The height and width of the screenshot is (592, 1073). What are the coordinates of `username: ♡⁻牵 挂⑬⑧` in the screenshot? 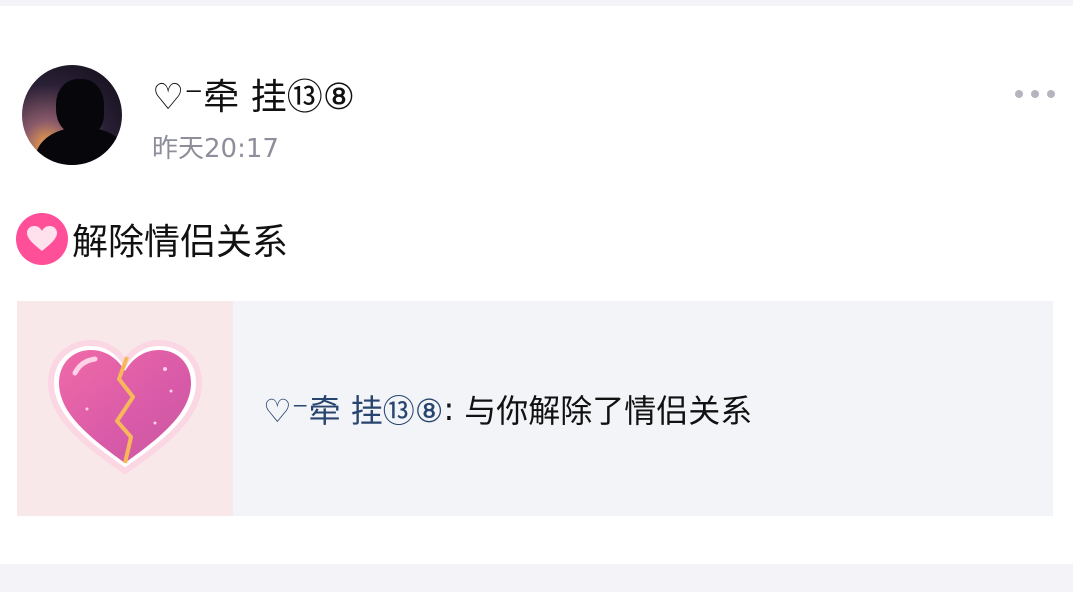 It's located at (253, 94).